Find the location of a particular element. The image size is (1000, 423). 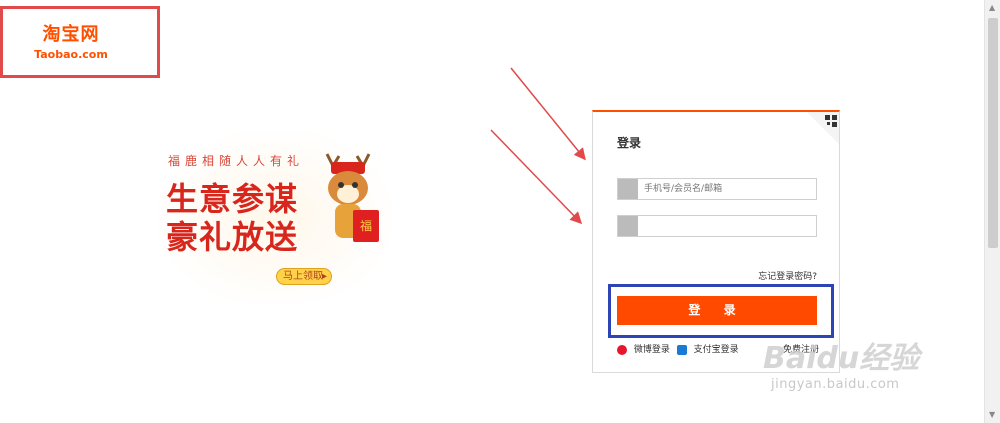

password-input is located at coordinates (727, 226).